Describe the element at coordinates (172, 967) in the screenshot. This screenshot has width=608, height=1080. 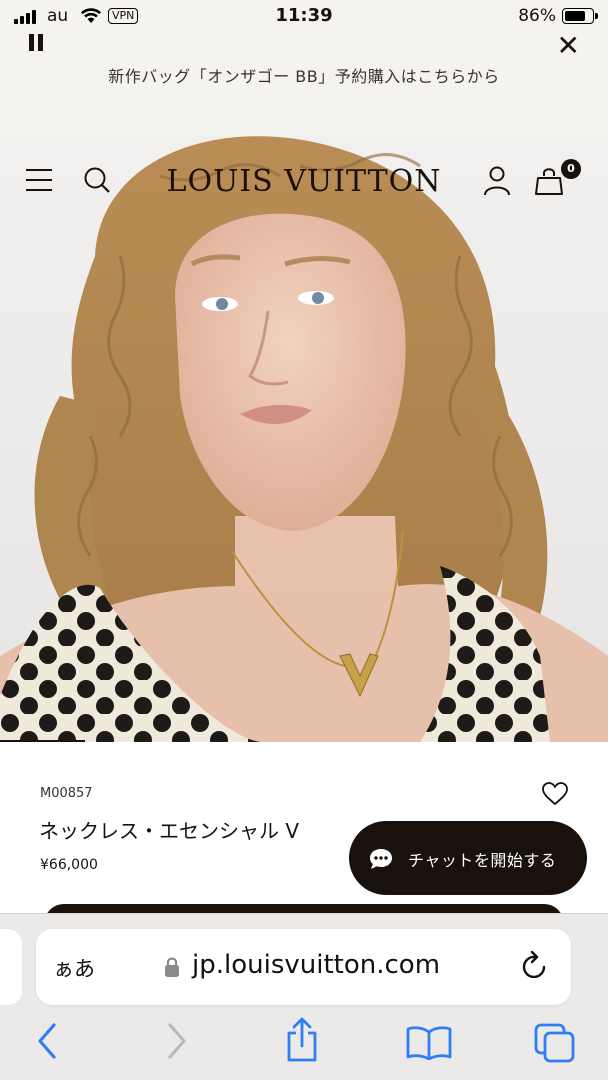
I see `lock-icon` at that location.